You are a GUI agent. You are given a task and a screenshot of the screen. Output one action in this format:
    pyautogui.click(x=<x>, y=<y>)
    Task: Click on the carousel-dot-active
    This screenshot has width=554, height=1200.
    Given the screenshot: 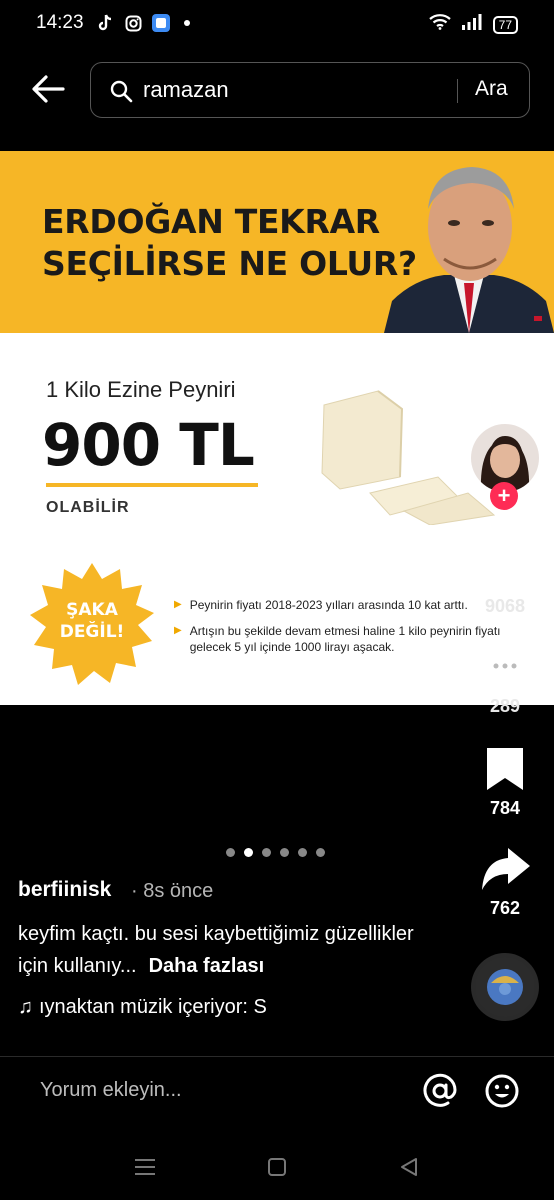 What is the action you would take?
    pyautogui.click(x=248, y=852)
    